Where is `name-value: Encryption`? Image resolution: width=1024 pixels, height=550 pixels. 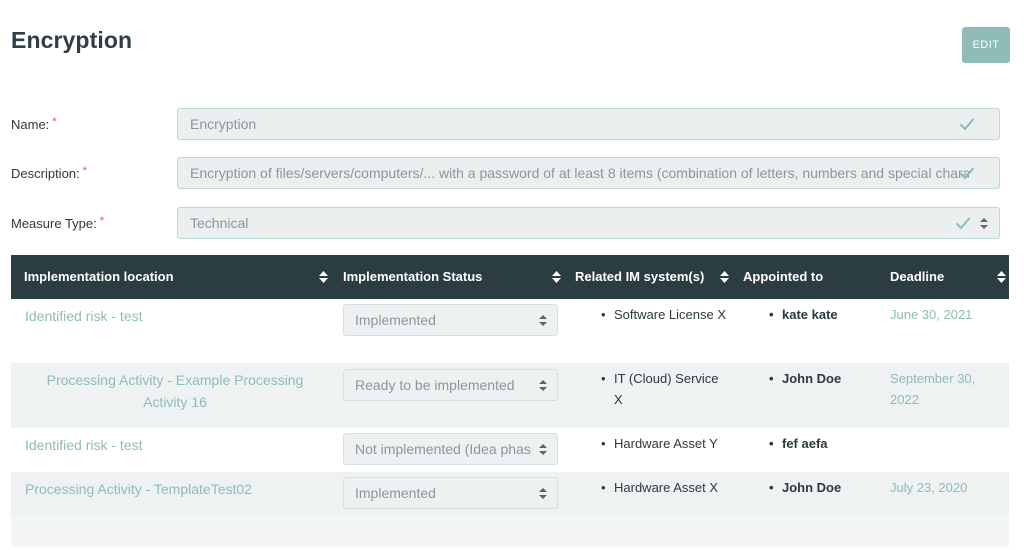
name-value: Encryption is located at coordinates (223, 124).